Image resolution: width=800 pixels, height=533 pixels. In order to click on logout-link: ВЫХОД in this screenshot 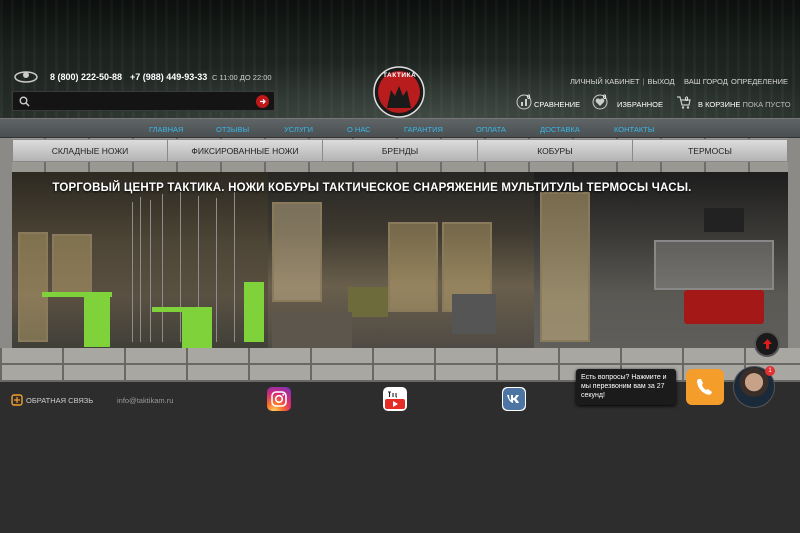, I will do `click(660, 81)`.